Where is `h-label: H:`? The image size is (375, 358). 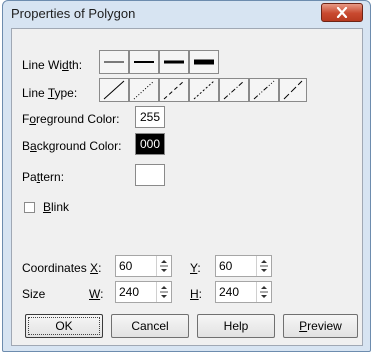 h-label: H: is located at coordinates (196, 294).